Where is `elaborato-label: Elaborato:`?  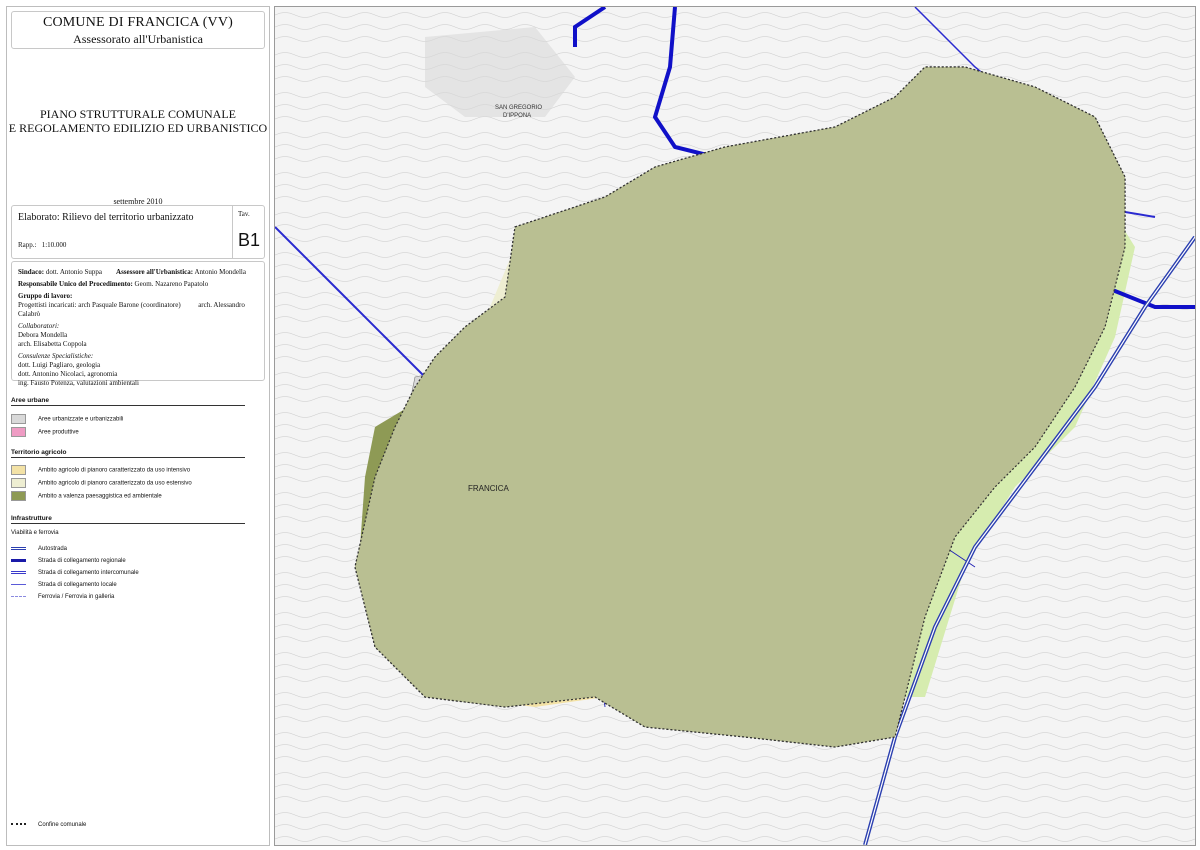
elaborato-label: Elaborato: is located at coordinates (39, 217).